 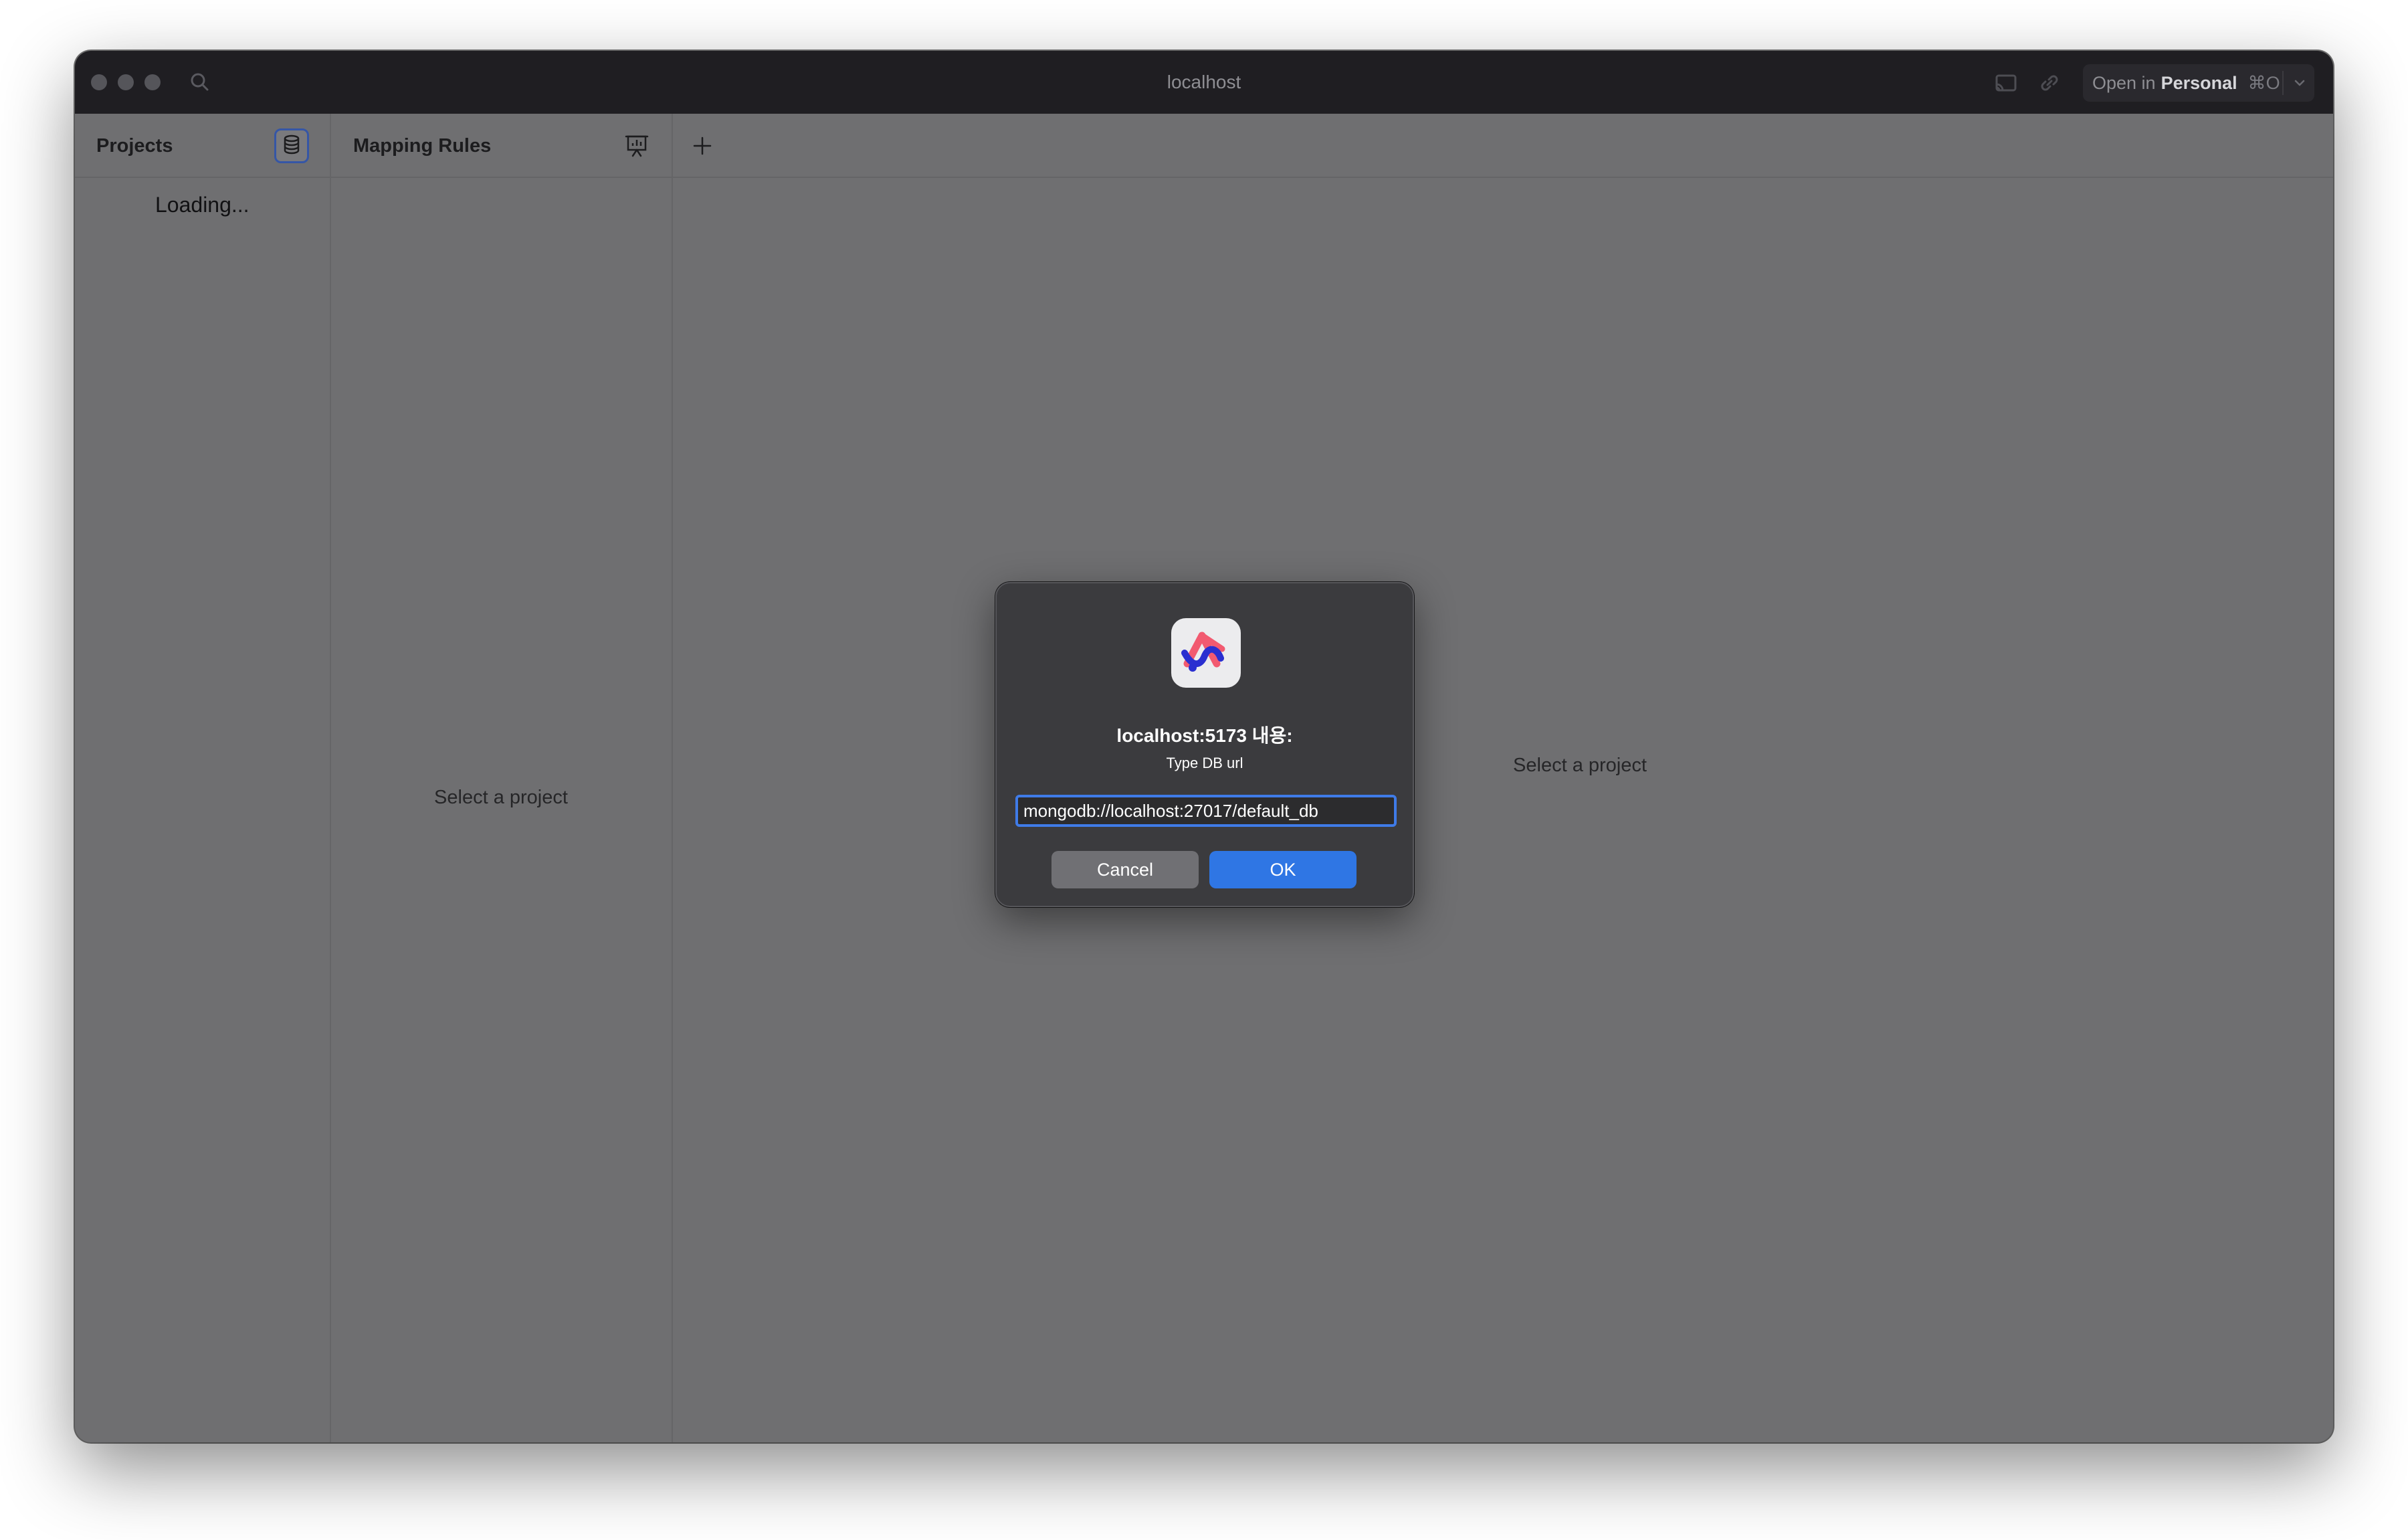 What do you see at coordinates (422, 146) in the screenshot?
I see `mapping-rules-title: Mapping Rules` at bounding box center [422, 146].